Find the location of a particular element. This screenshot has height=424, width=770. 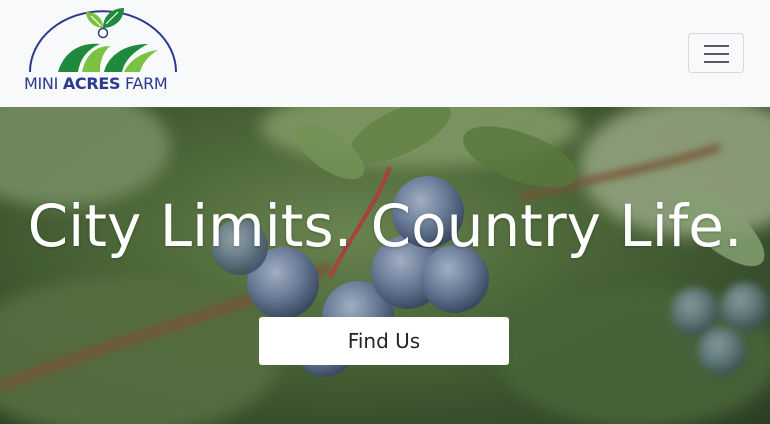

farm-logo-icon is located at coordinates (103, 40).